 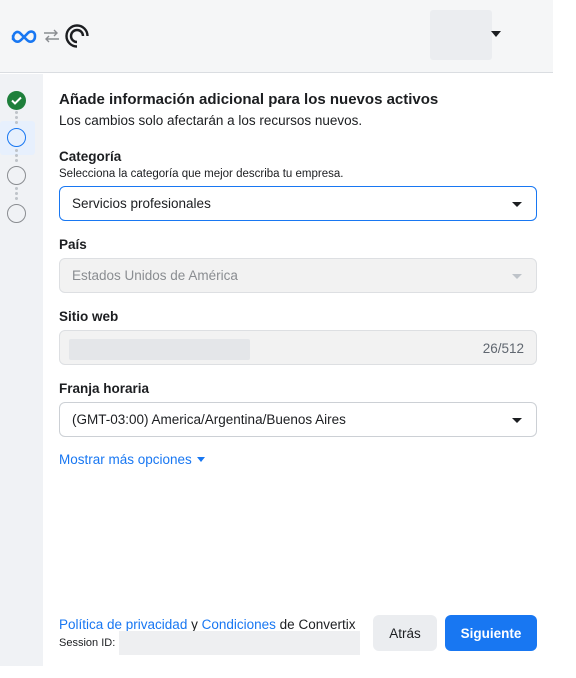 What do you see at coordinates (73, 244) in the screenshot?
I see `country-label: País` at bounding box center [73, 244].